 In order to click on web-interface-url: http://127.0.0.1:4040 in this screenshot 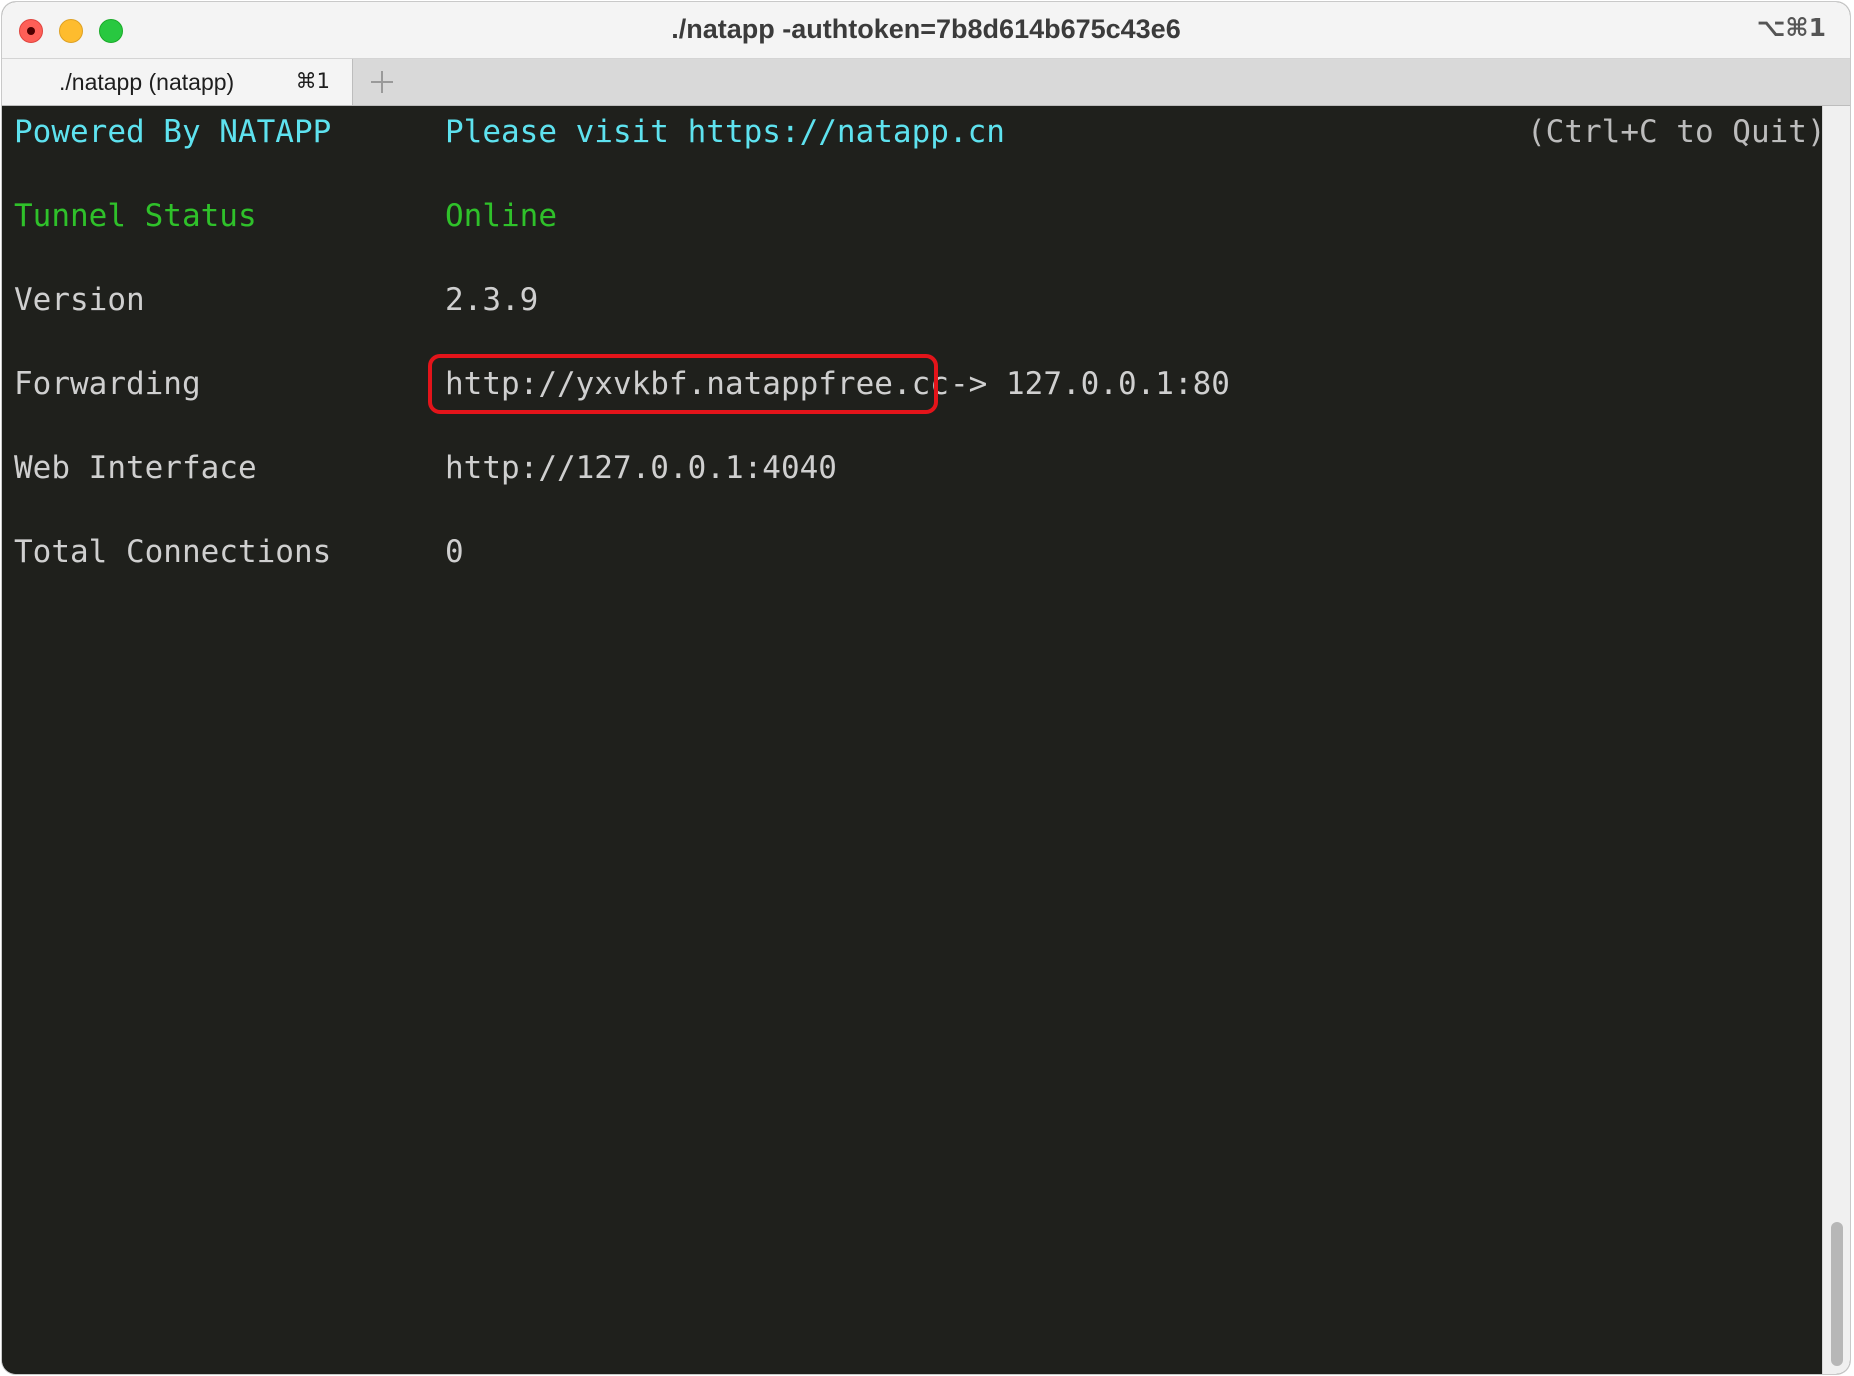, I will do `click(641, 468)`.